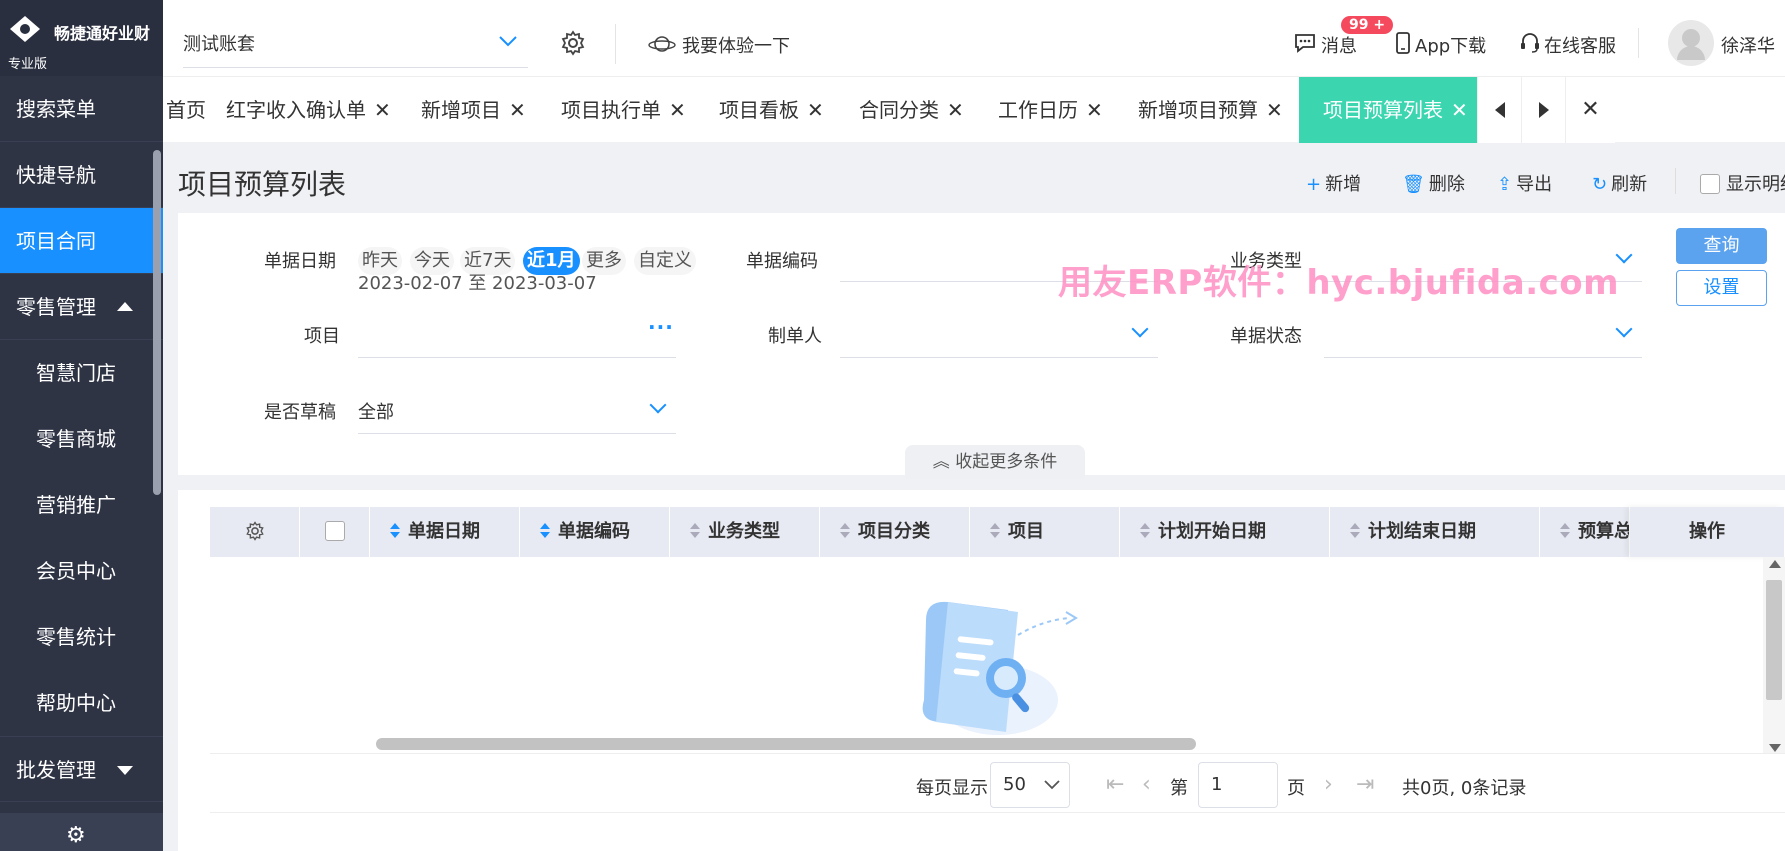 The image size is (1785, 851). I want to click on experience-link: 我要体验一下, so click(719, 46).